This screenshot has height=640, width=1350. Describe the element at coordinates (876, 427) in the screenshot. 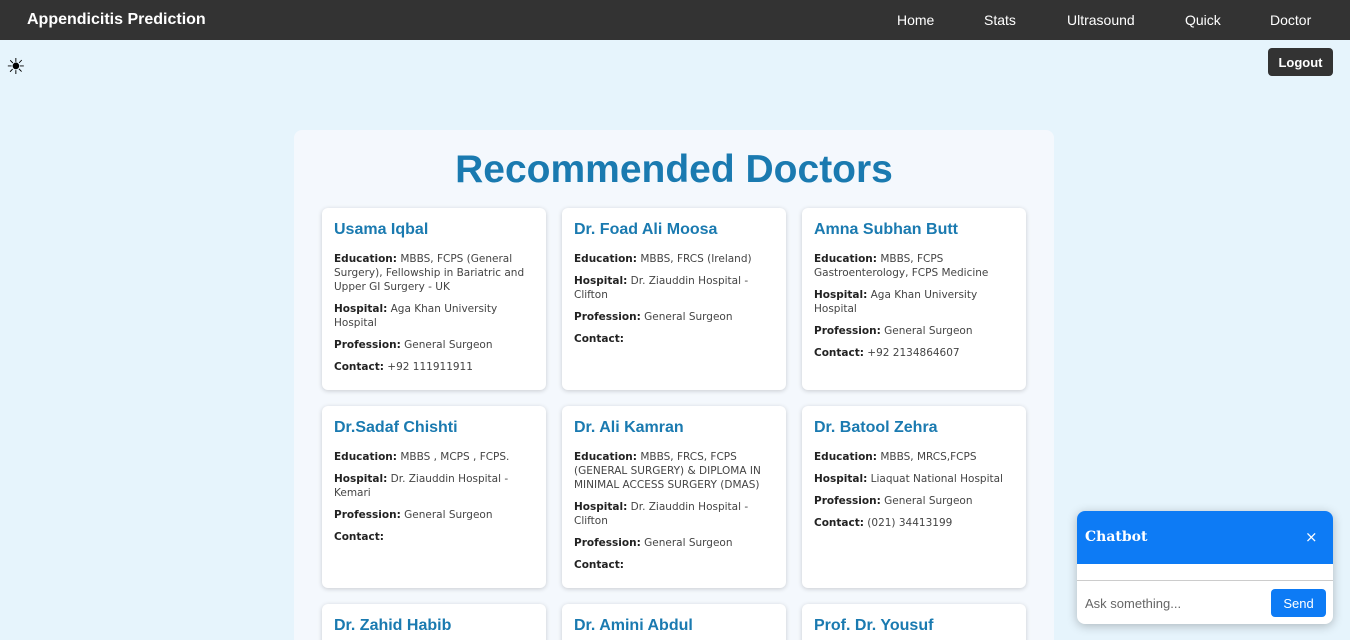

I see `doctor-name: Dr. Batool Zehra` at that location.